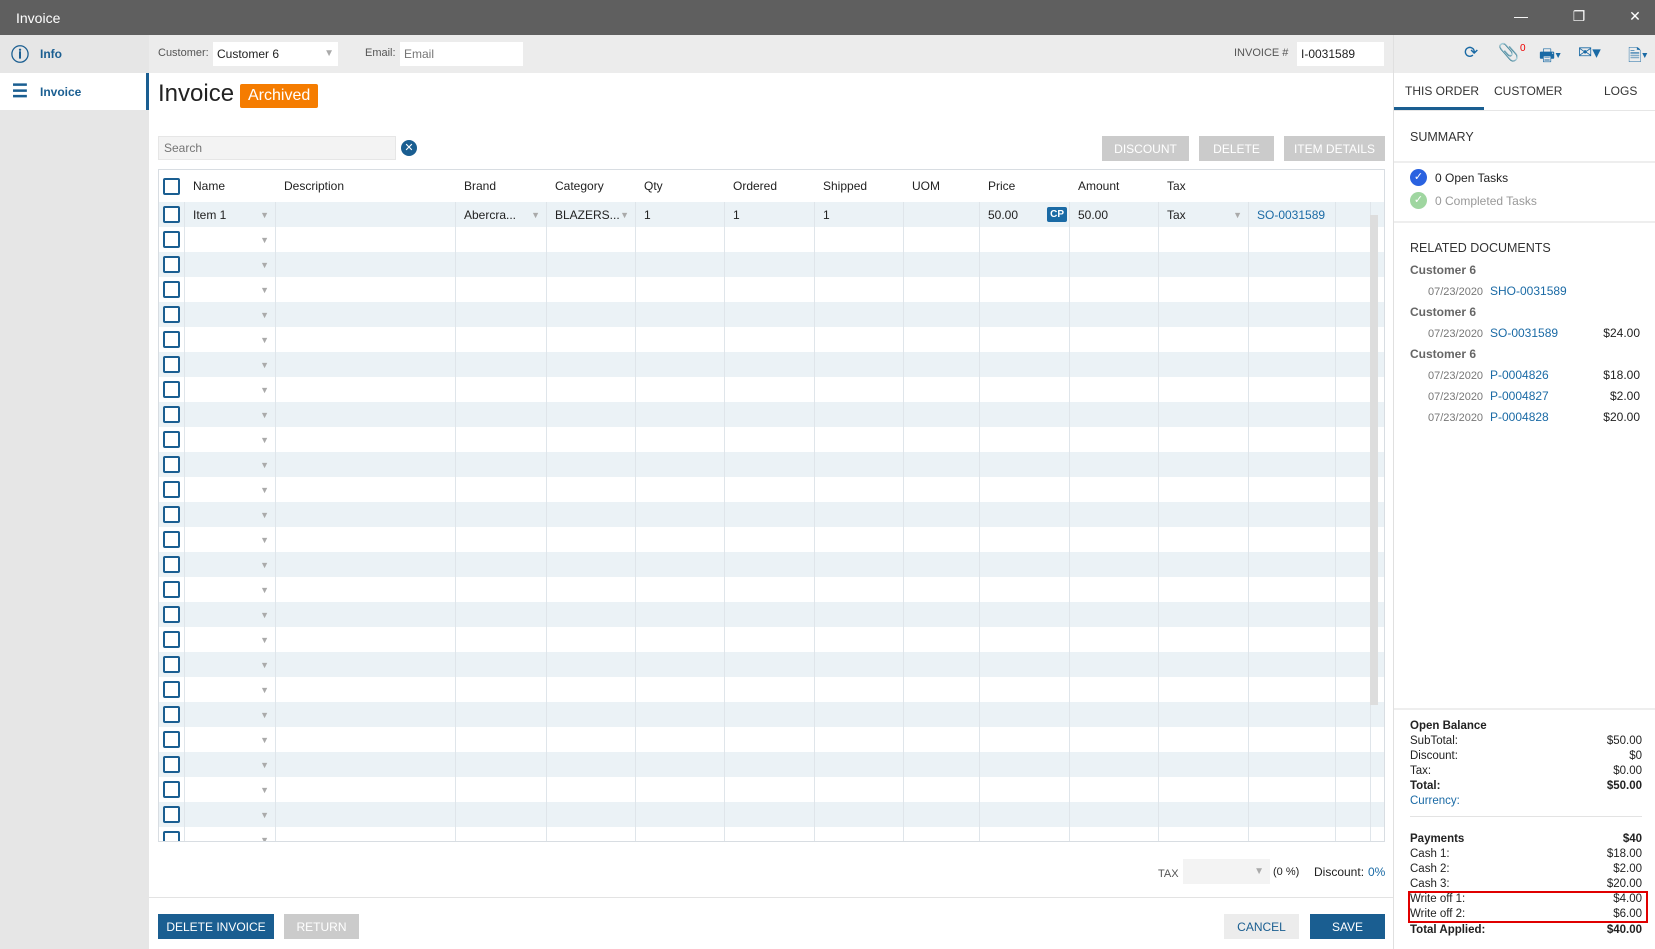 This screenshot has width=1655, height=949. Describe the element at coordinates (1638, 57) in the screenshot. I see `document-icon: 🗎▾` at that location.